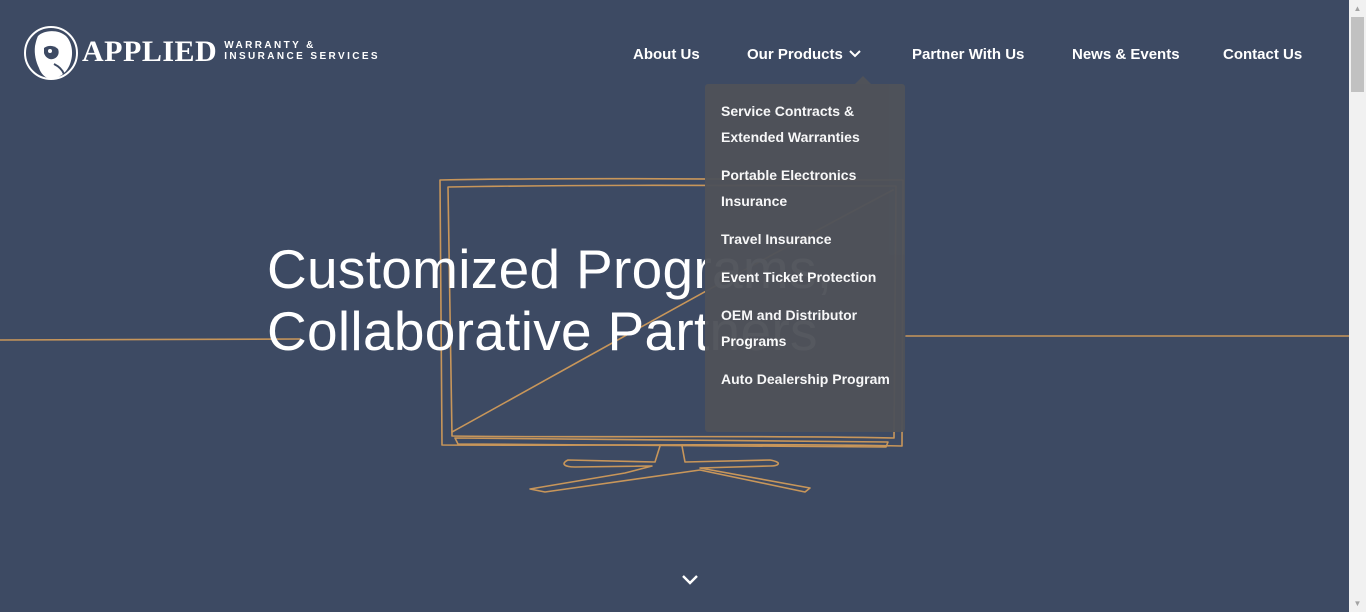 The image size is (1366, 612). What do you see at coordinates (968, 54) in the screenshot?
I see `nav-partner-with-us: Partner With Us` at bounding box center [968, 54].